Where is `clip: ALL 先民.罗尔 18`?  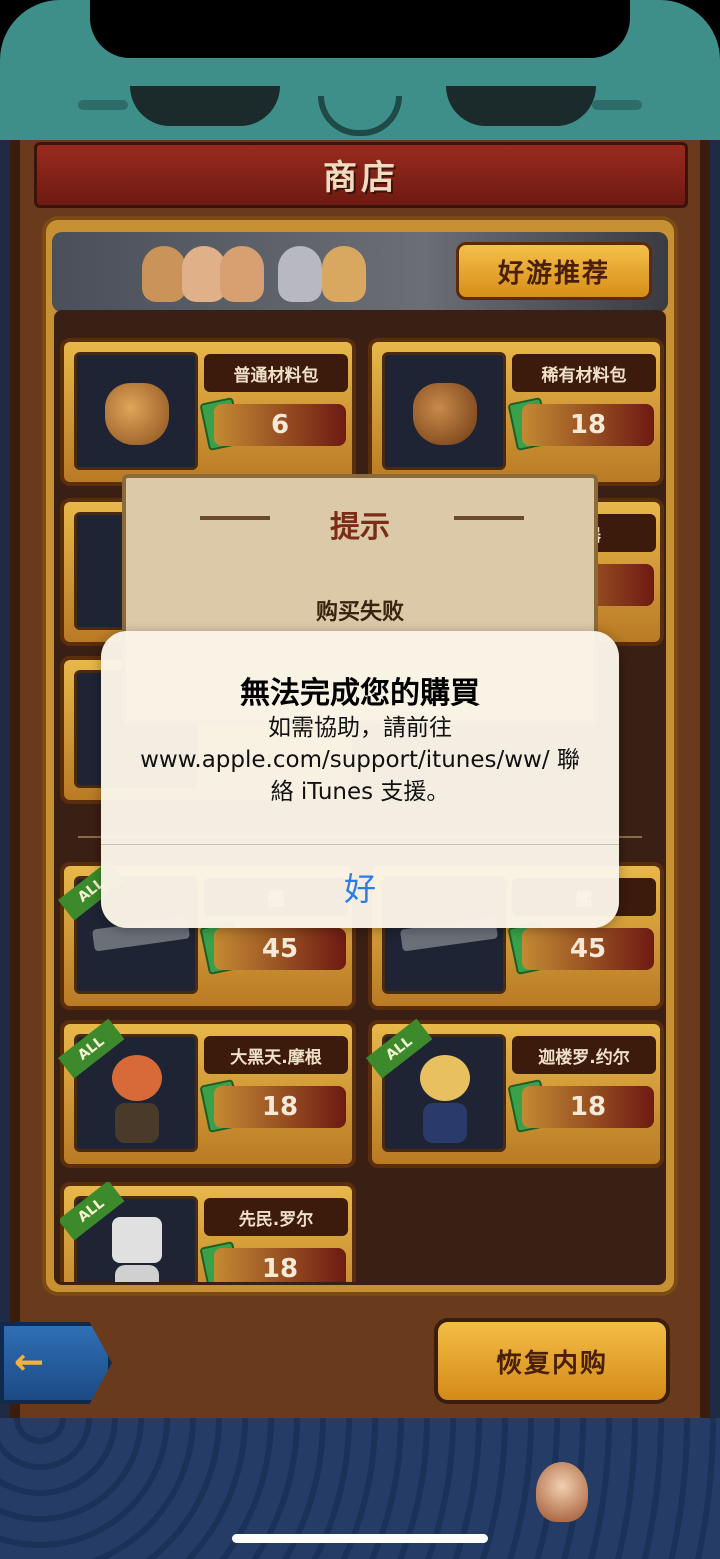
clip: ALL 先民.罗尔 18 is located at coordinates (208, 1232).